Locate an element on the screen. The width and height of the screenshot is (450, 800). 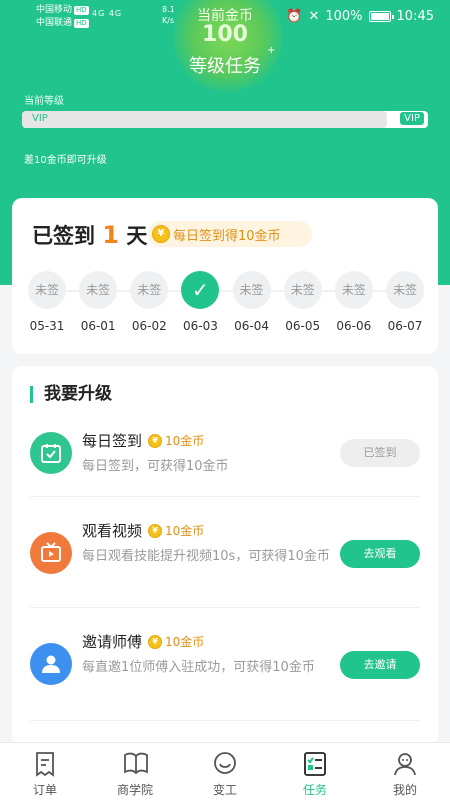
day-date: 06-07 is located at coordinates (405, 326).